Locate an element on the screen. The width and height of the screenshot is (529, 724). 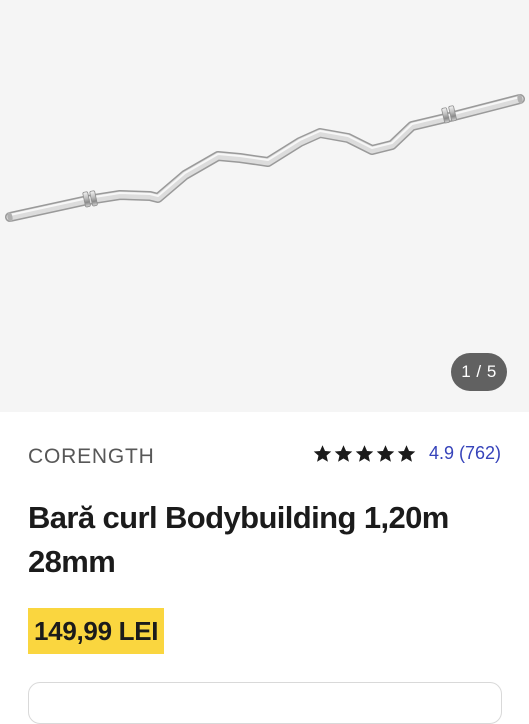
product-title: Bară curl Bodybuilding 1,20m 28mm is located at coordinates (238, 539).